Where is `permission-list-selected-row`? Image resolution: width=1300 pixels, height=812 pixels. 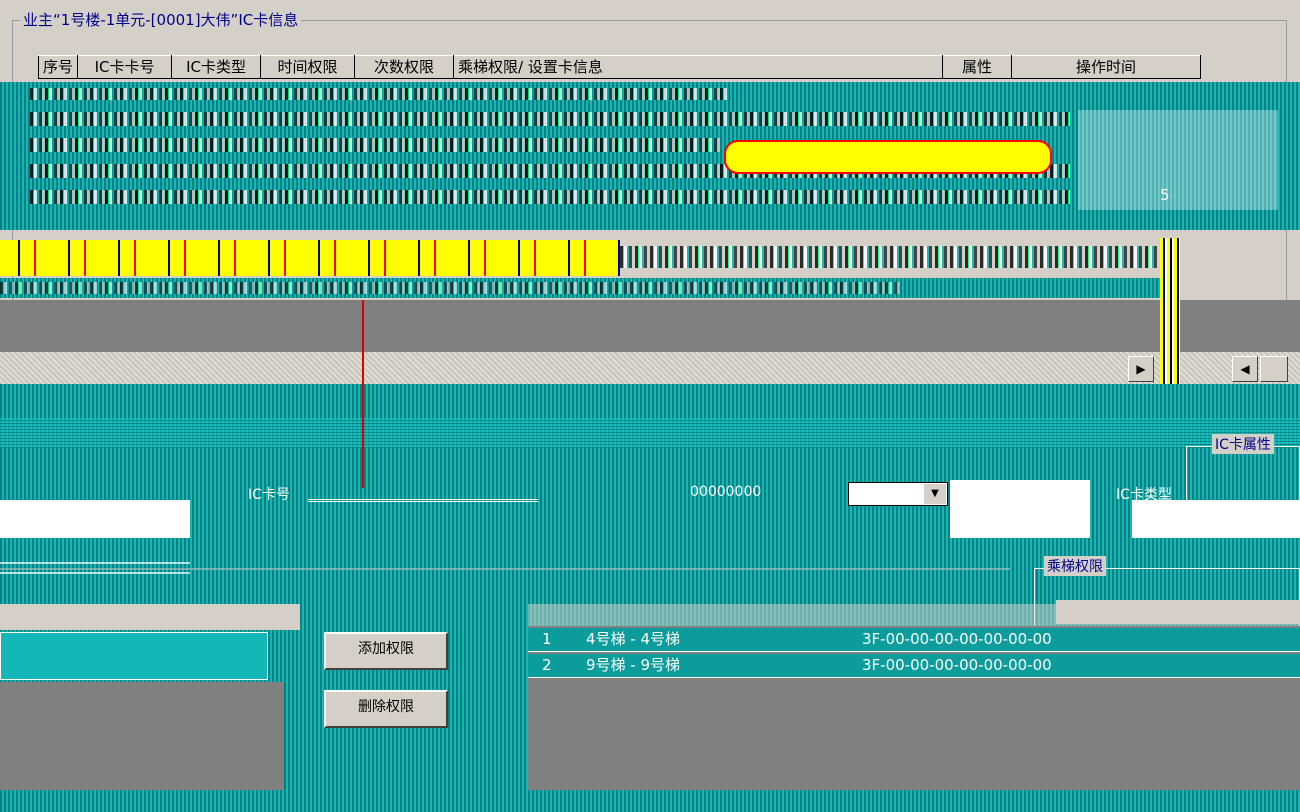 permission-list-selected-row is located at coordinates (134, 656).